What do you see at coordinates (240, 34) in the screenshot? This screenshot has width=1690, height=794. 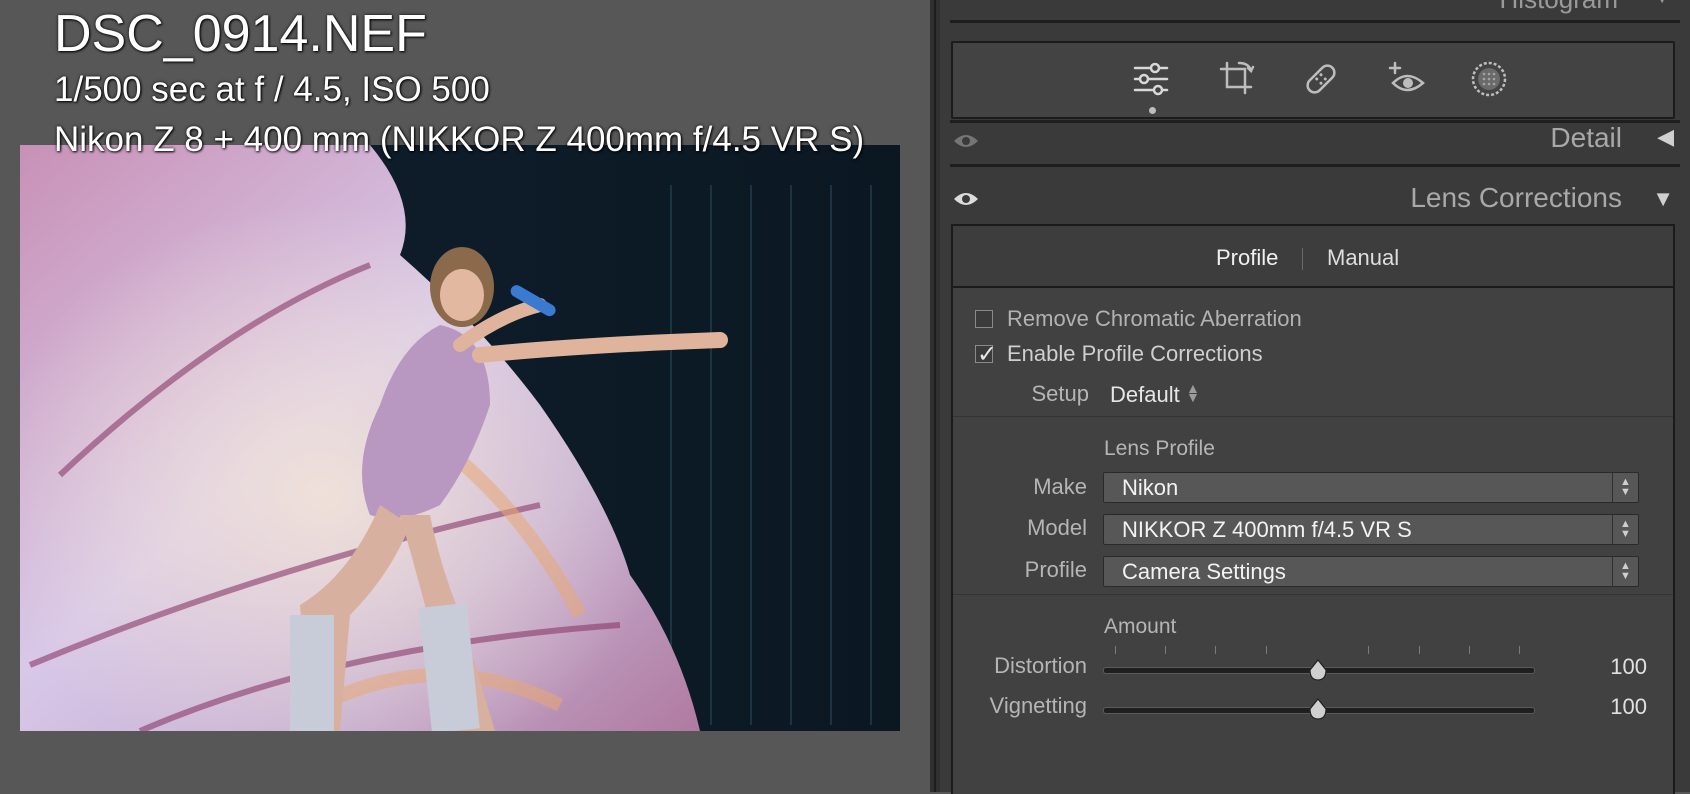 I see `file-name: DSC_0914.NEF` at bounding box center [240, 34].